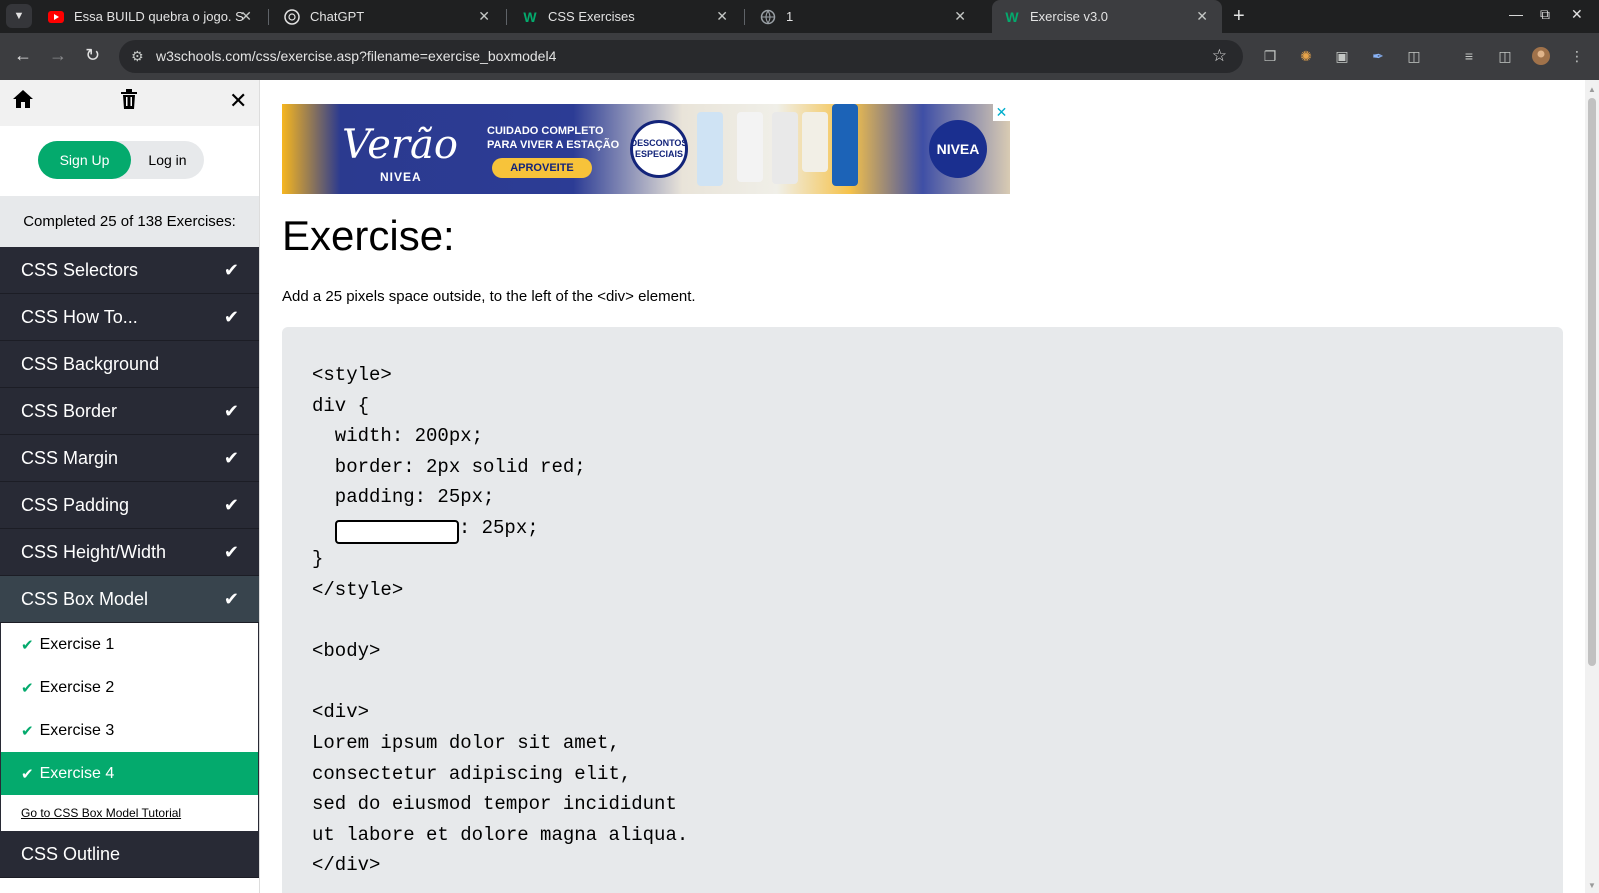  I want to click on extension-tools-icon: ✺, so click(1306, 56).